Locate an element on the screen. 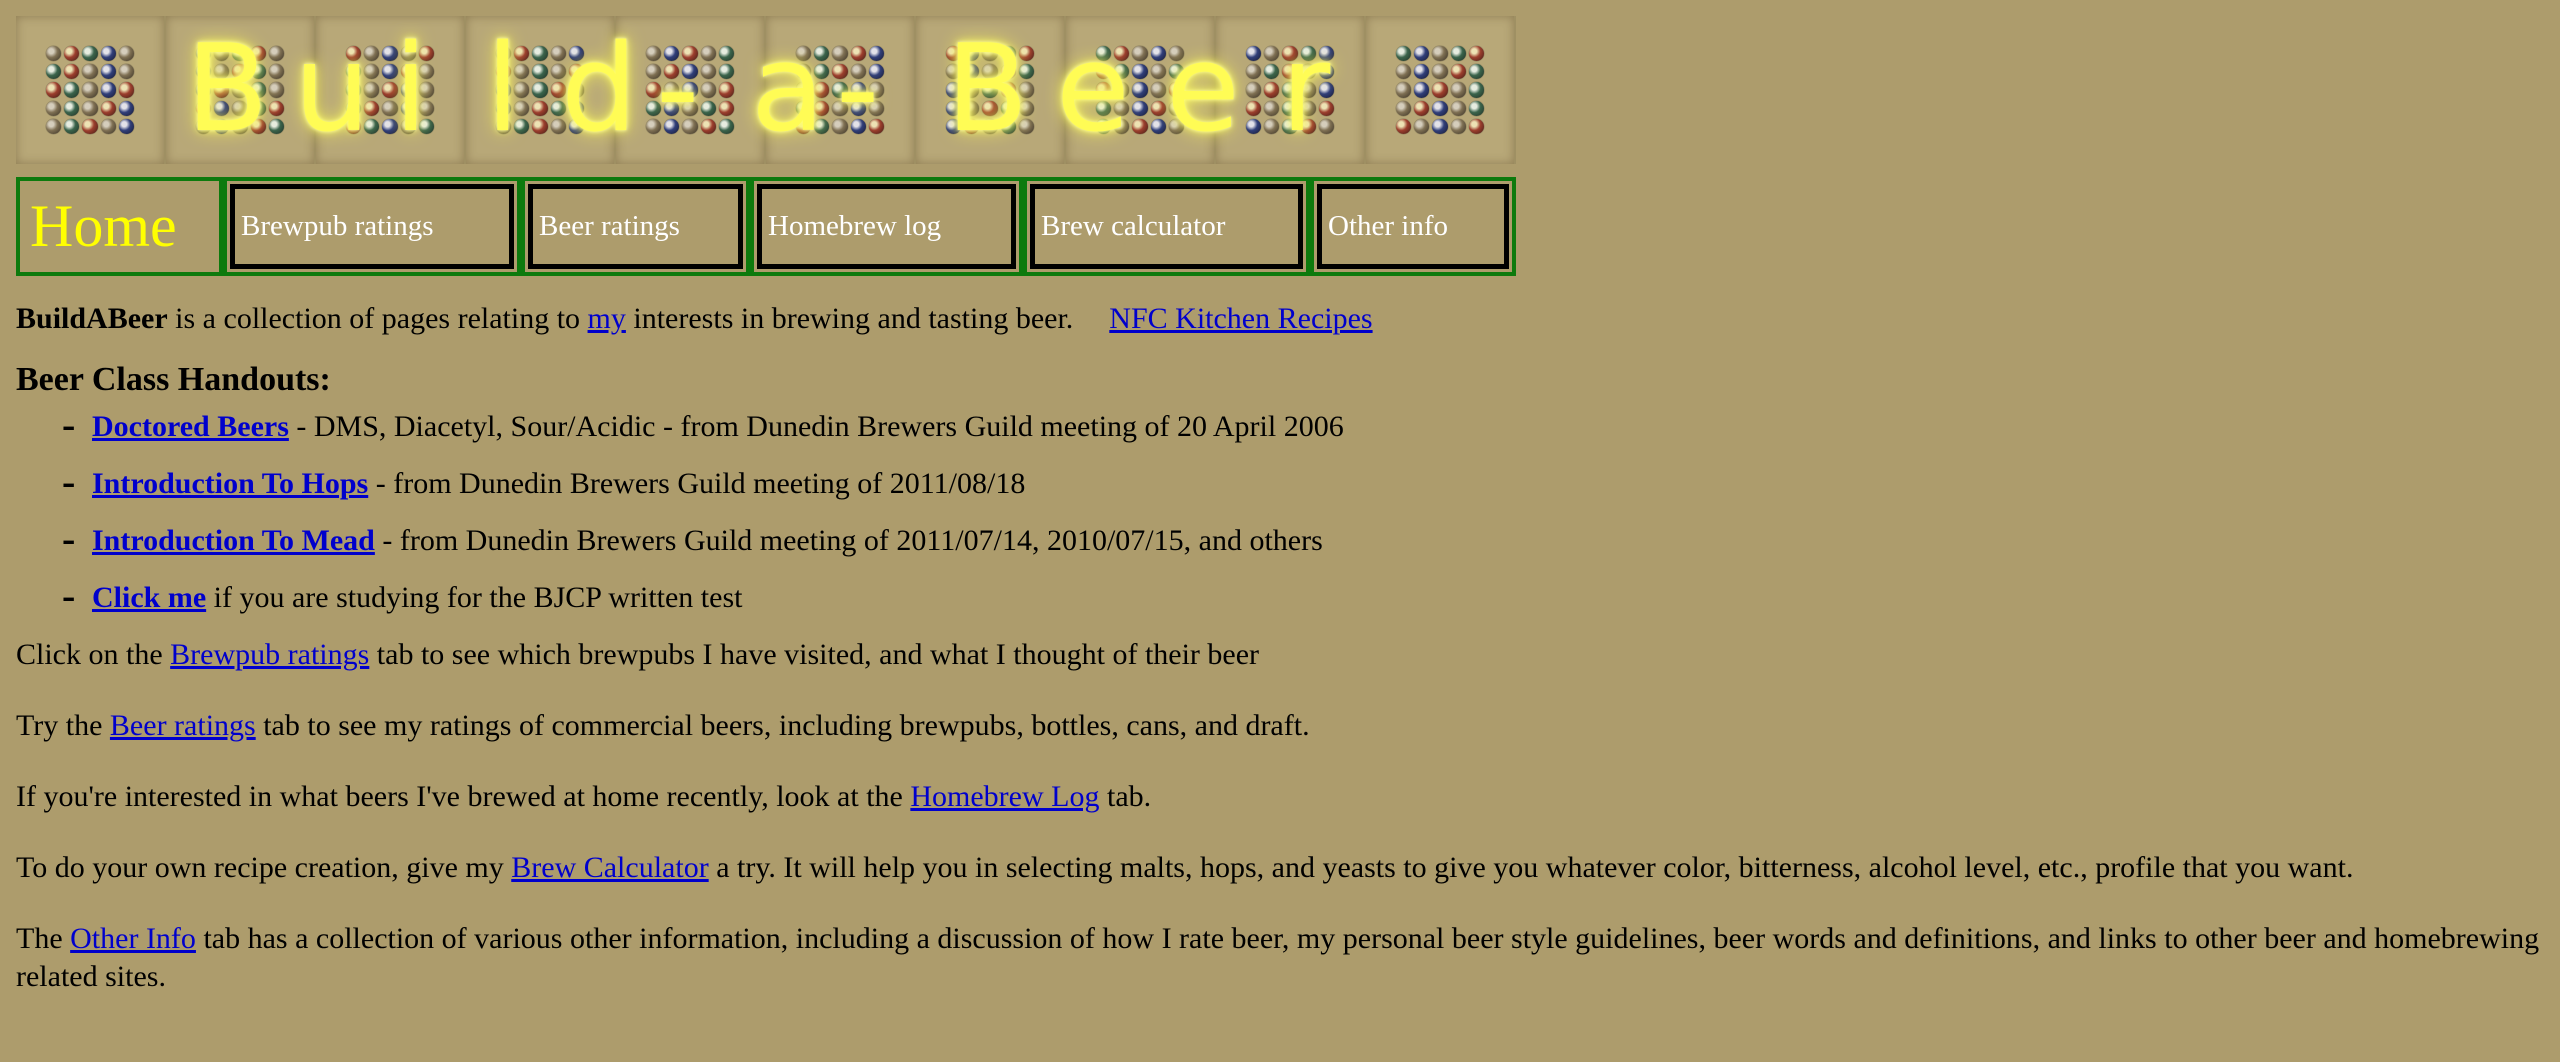 The width and height of the screenshot is (2560, 1062). brewpub-ratings-link: Brewpub ratings is located at coordinates (269, 654).